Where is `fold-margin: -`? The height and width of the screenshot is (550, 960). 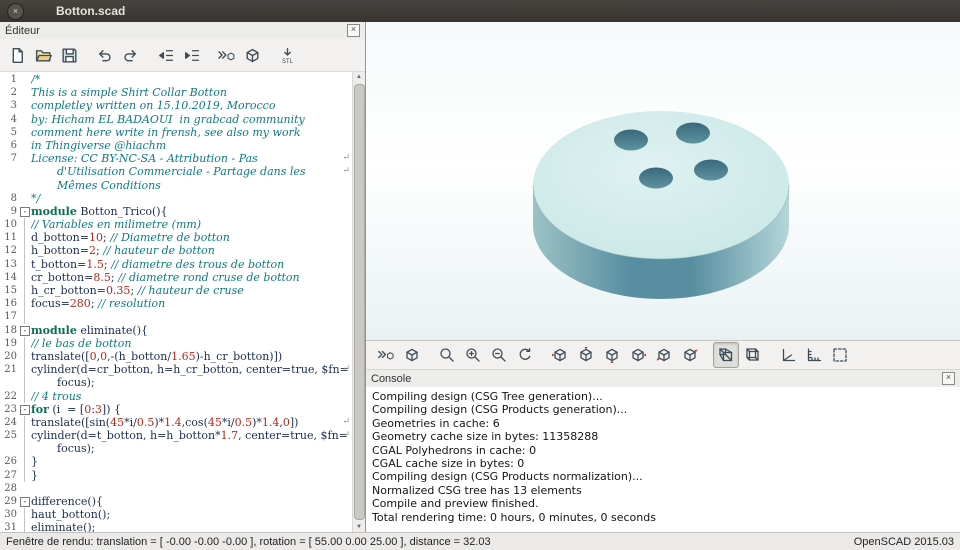 fold-margin: - is located at coordinates (25, 409).